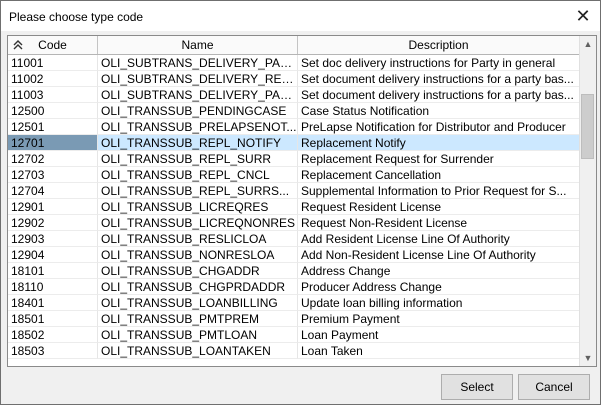 This screenshot has height=405, width=601. I want to click on column-header-code-label: Code, so click(52, 45).